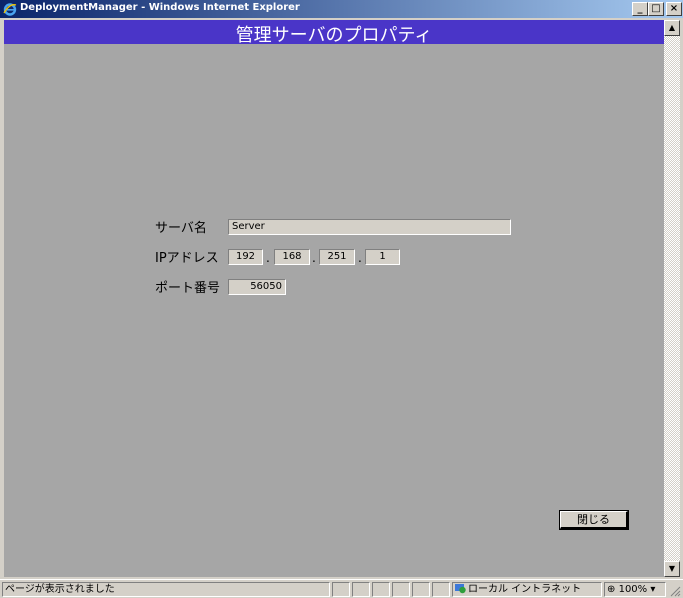 Image resolution: width=683 pixels, height=598 pixels. I want to click on ip-octet-3-field: 251, so click(337, 257).